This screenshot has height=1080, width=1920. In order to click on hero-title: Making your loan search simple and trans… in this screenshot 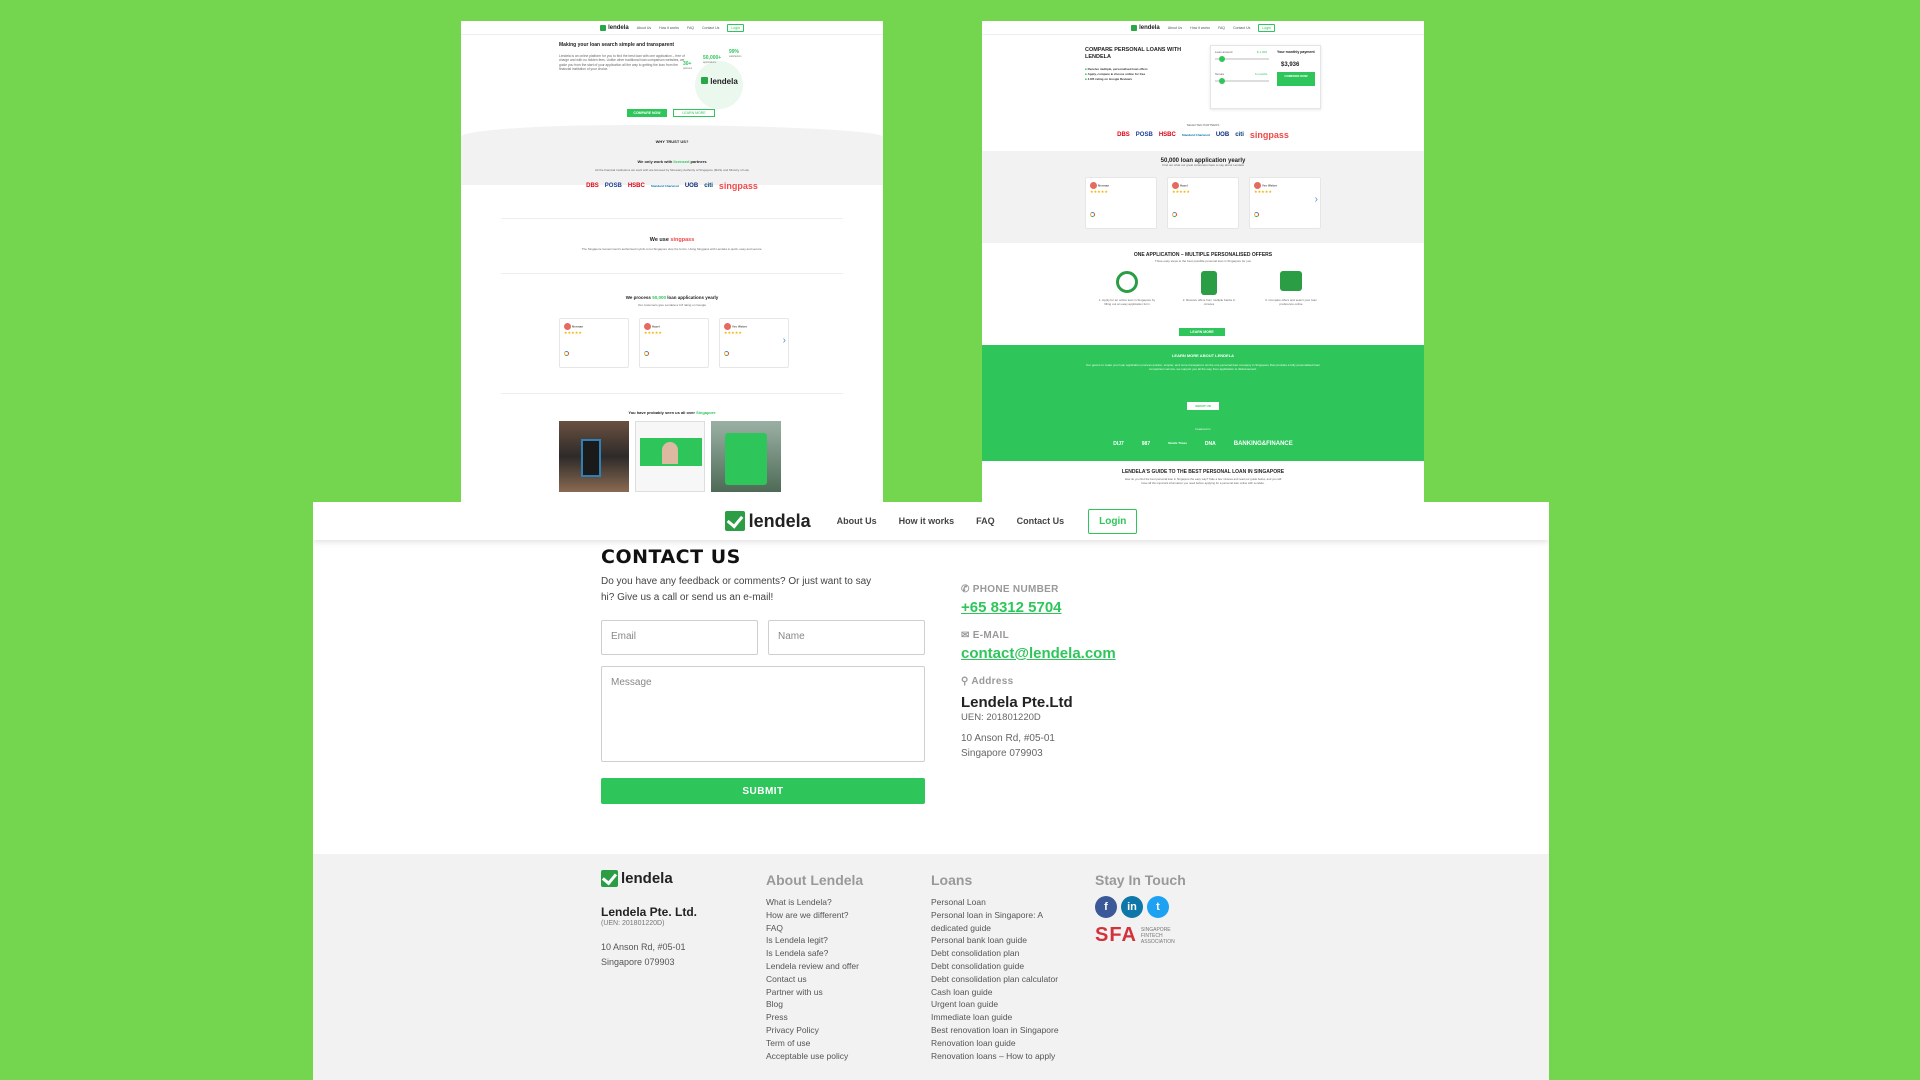, I will do `click(617, 45)`.